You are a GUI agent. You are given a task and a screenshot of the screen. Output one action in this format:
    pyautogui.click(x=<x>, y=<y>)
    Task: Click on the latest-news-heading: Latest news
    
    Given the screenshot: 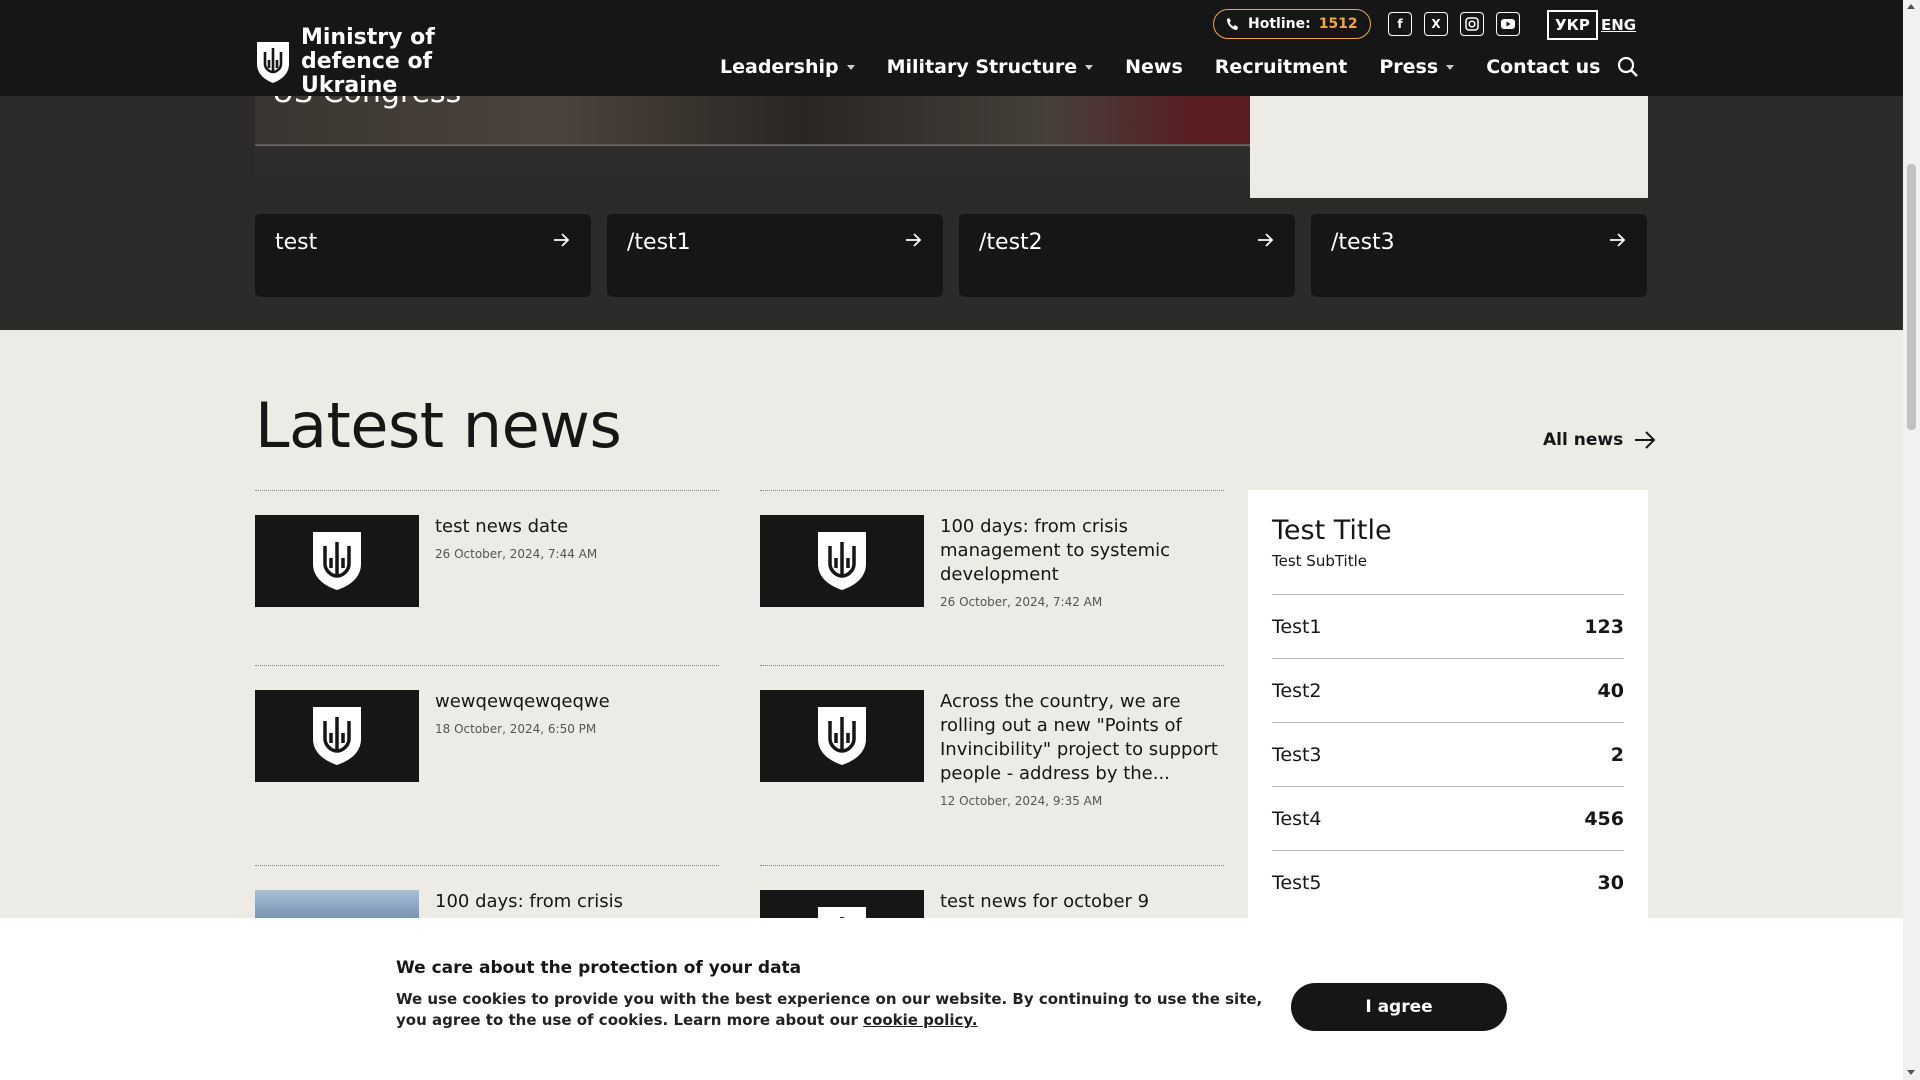 What is the action you would take?
    pyautogui.click(x=438, y=425)
    